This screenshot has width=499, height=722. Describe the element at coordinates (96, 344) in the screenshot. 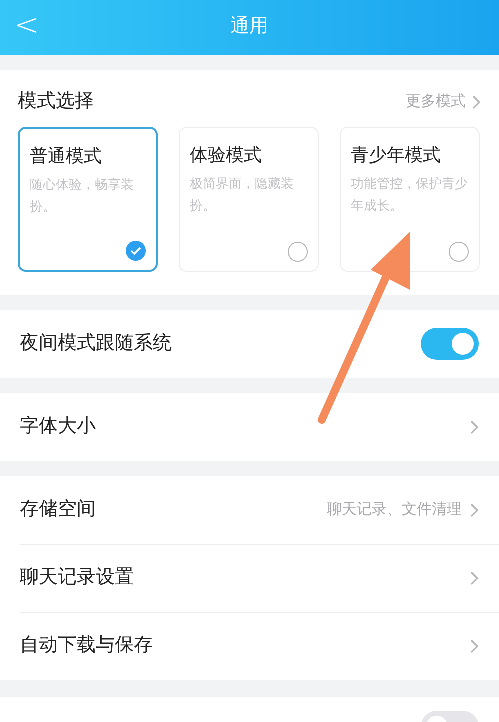

I see `row-label: 夜间模式跟随系统` at that location.